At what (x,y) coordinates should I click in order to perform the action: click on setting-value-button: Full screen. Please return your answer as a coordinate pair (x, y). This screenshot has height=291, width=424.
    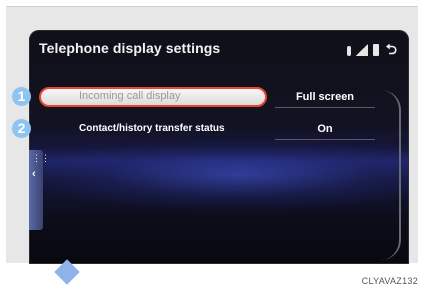
    Looking at the image, I should click on (325, 97).